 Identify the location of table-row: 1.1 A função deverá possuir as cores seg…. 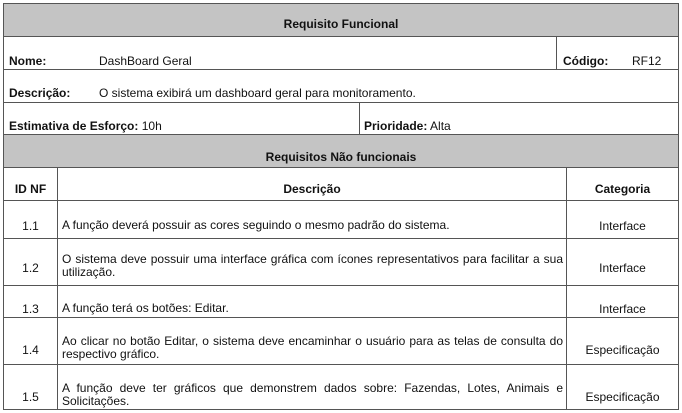
(341, 220).